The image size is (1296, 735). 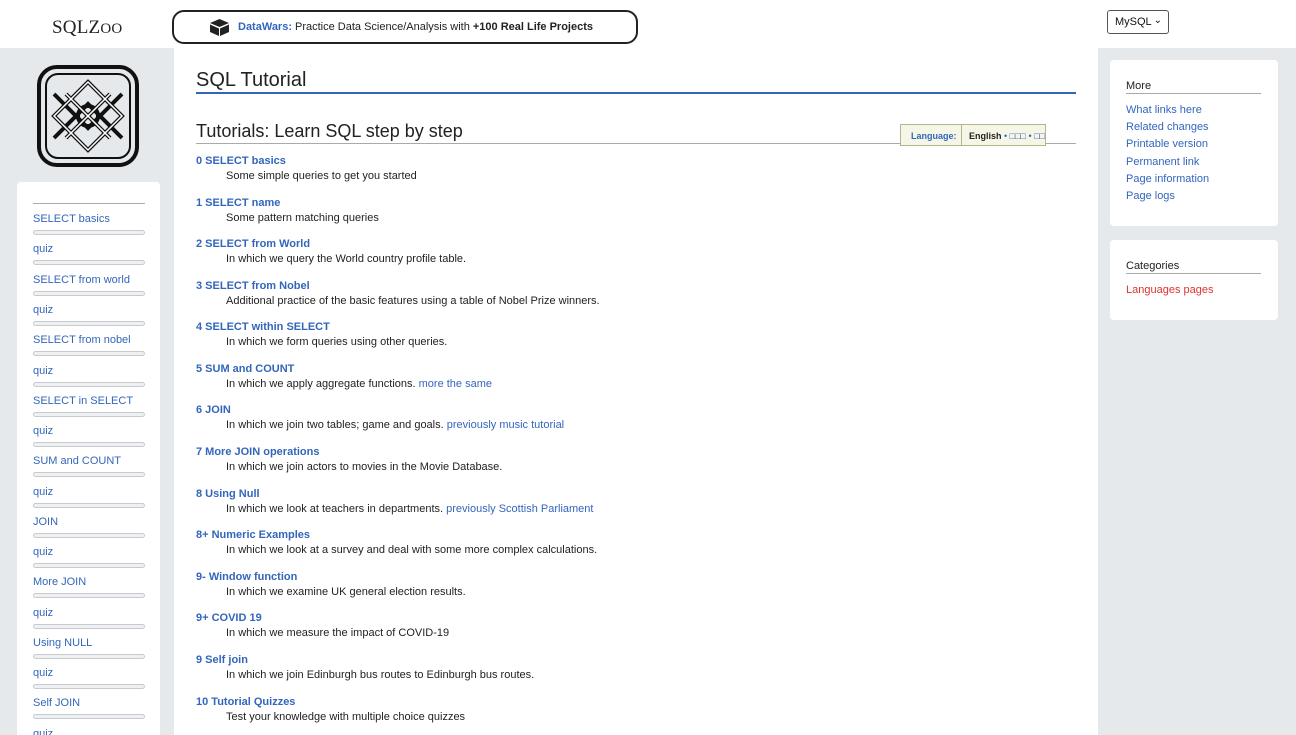 What do you see at coordinates (89, 652) in the screenshot?
I see `sidebar-item-using-null: Using NULL` at bounding box center [89, 652].